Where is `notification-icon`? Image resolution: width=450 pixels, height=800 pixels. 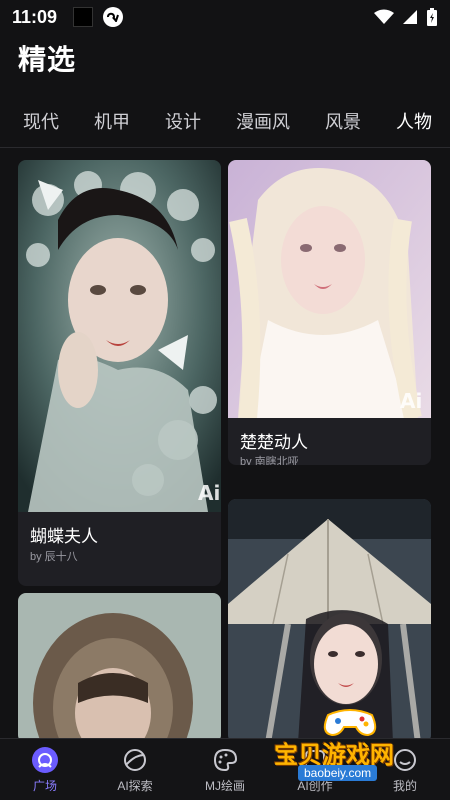 notification-icon is located at coordinates (83, 17).